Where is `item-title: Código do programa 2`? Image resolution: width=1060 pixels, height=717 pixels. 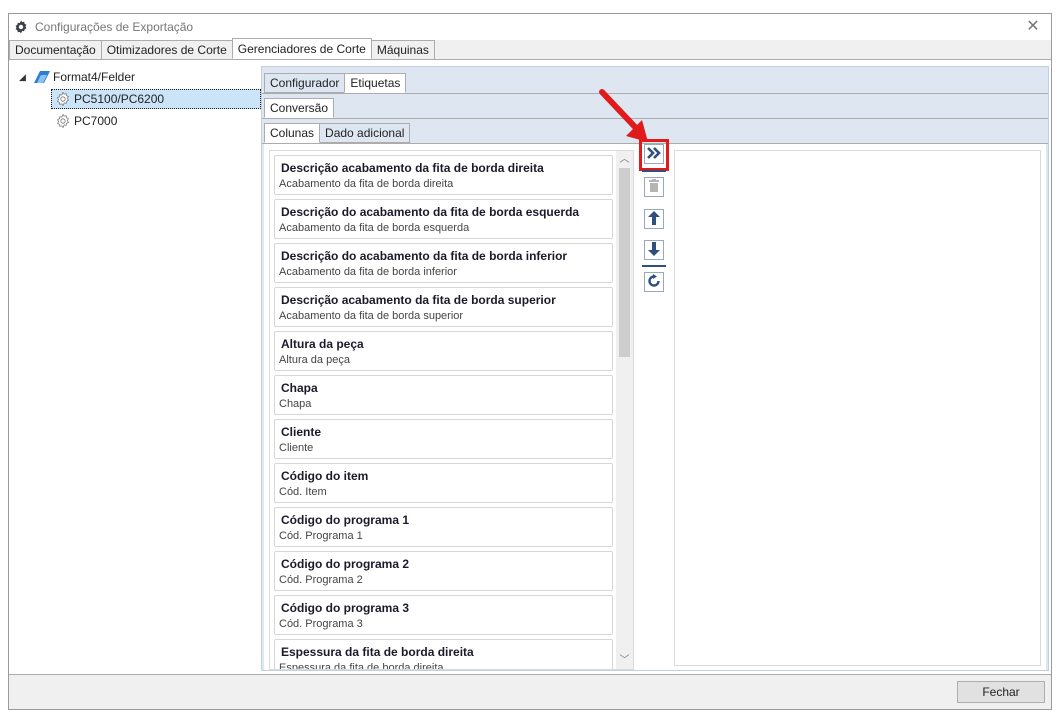
item-title: Código do programa 2 is located at coordinates (345, 564).